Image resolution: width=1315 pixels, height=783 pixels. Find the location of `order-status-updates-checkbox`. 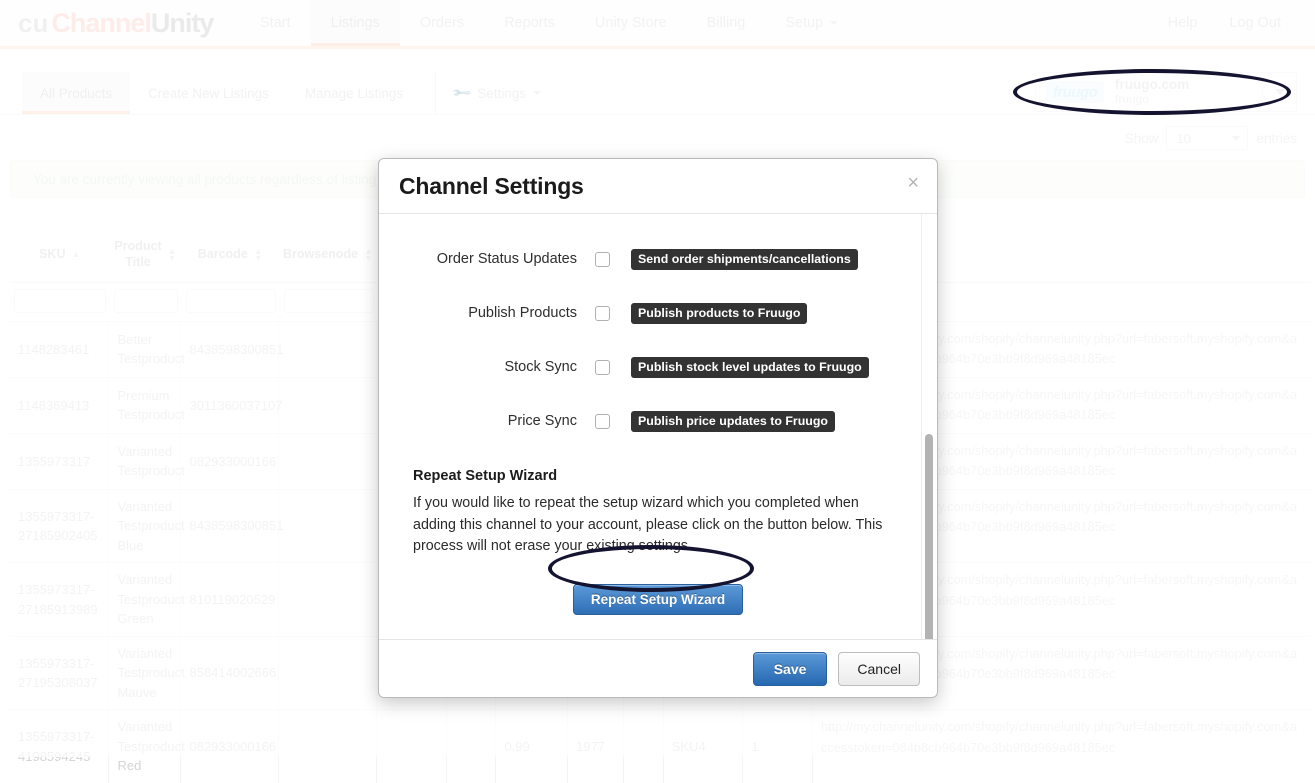

order-status-updates-checkbox is located at coordinates (602, 259).